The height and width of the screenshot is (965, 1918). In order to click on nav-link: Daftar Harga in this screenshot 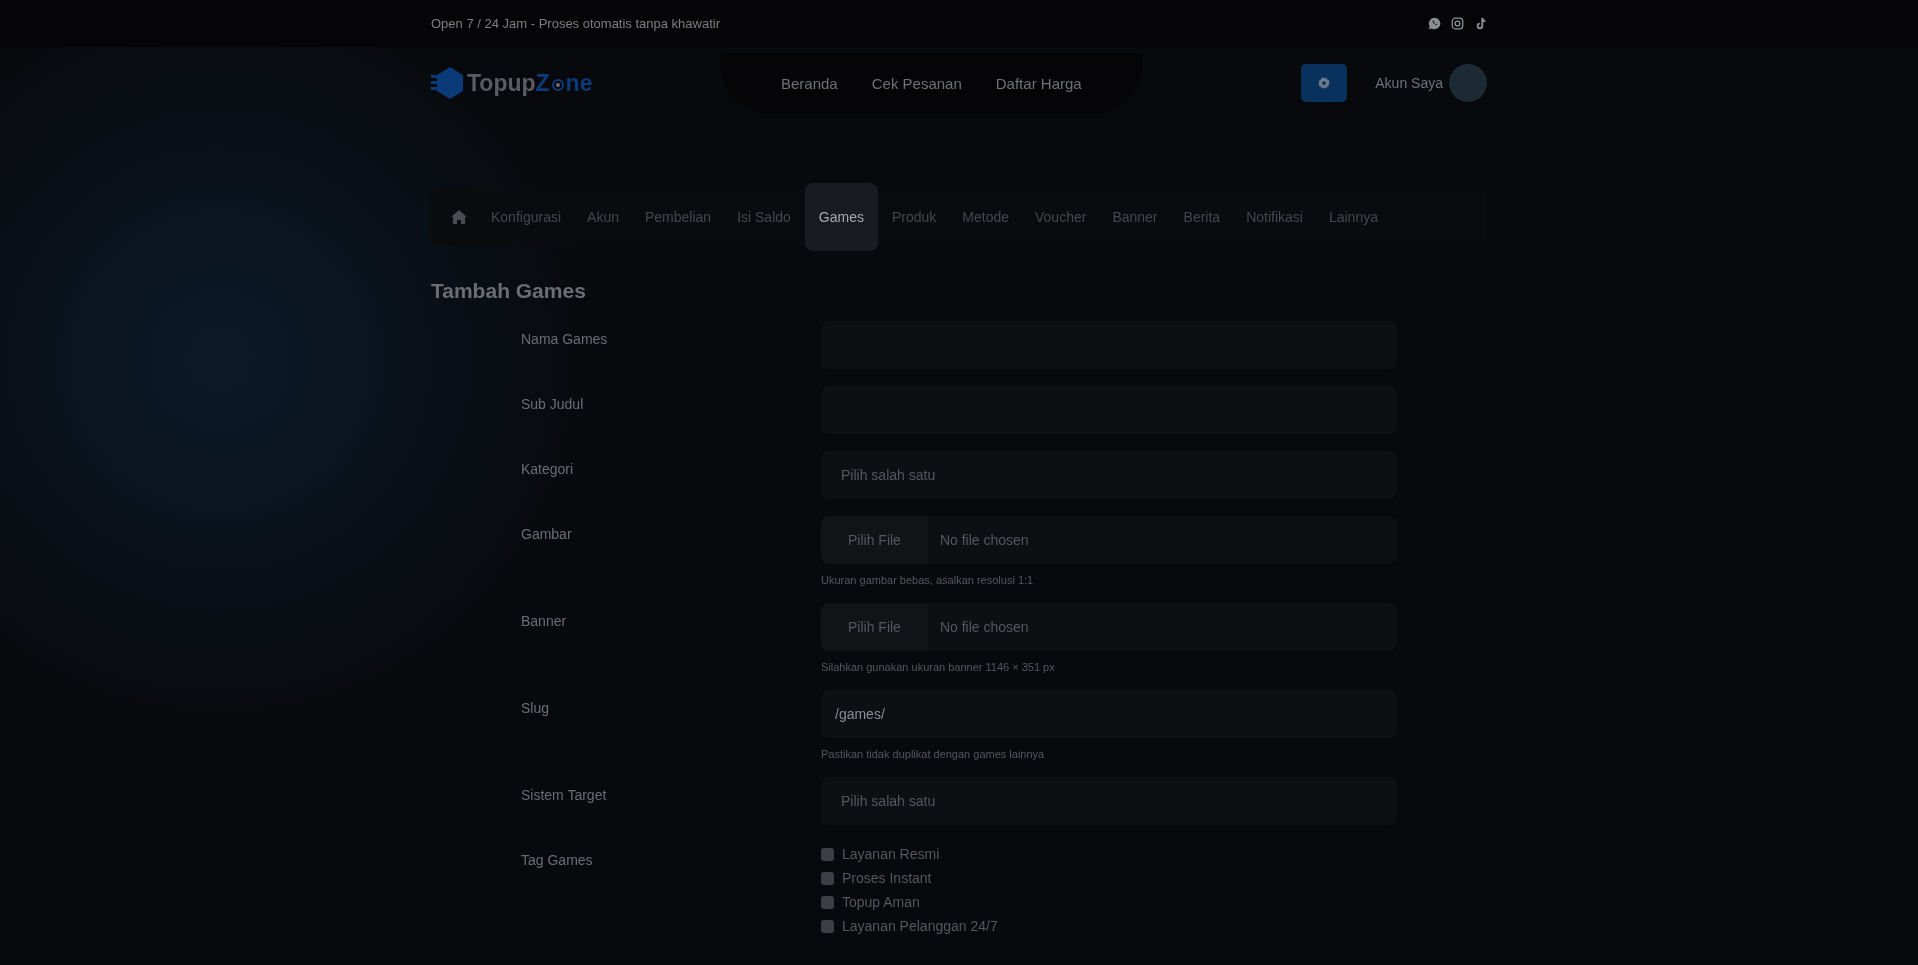, I will do `click(1038, 83)`.